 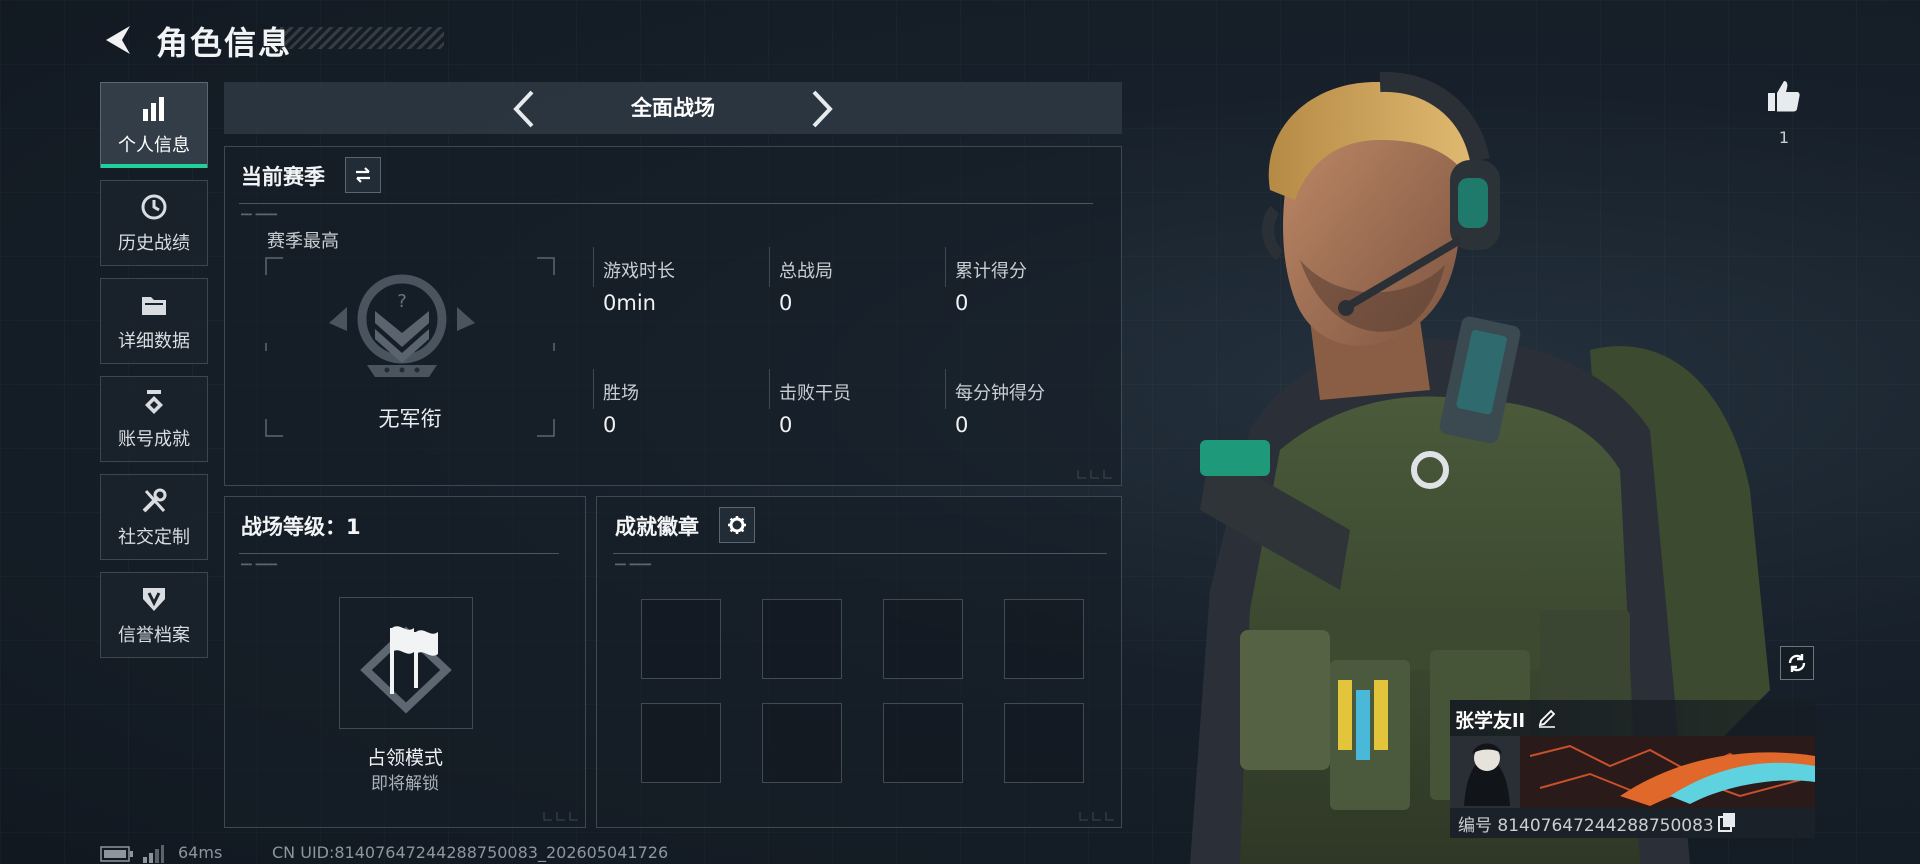 I want to click on swap-arrows-icon, so click(x=363, y=175).